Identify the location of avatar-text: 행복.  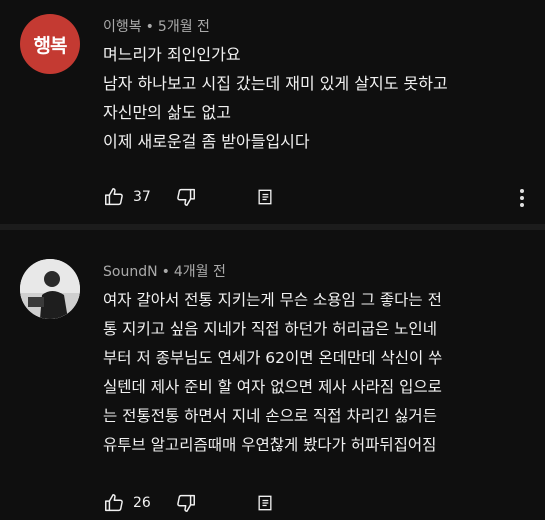
(50, 45).